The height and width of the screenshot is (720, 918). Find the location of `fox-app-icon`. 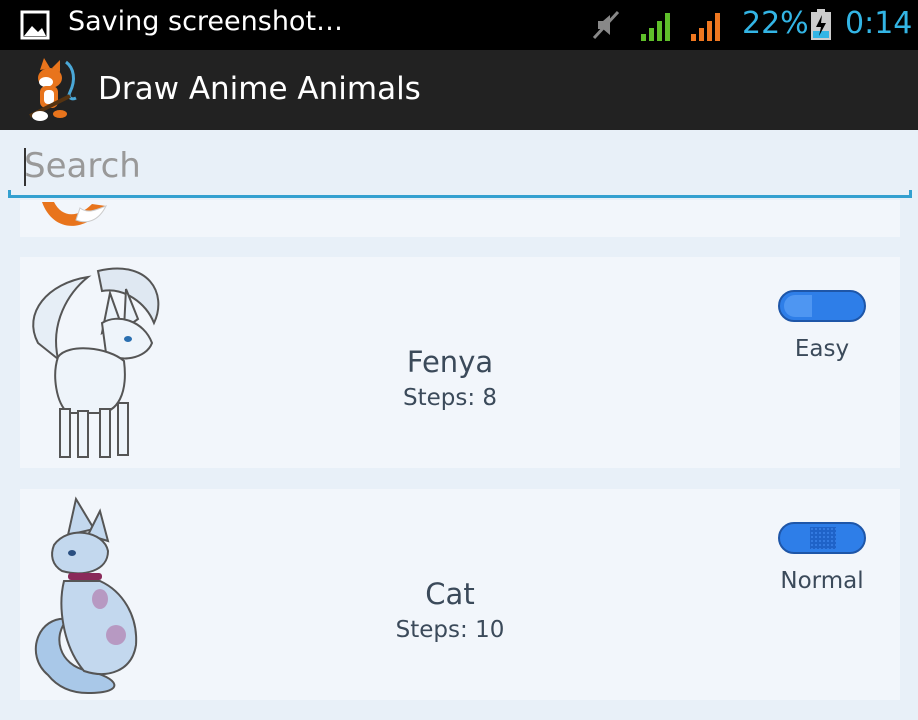

fox-app-icon is located at coordinates (58, 90).